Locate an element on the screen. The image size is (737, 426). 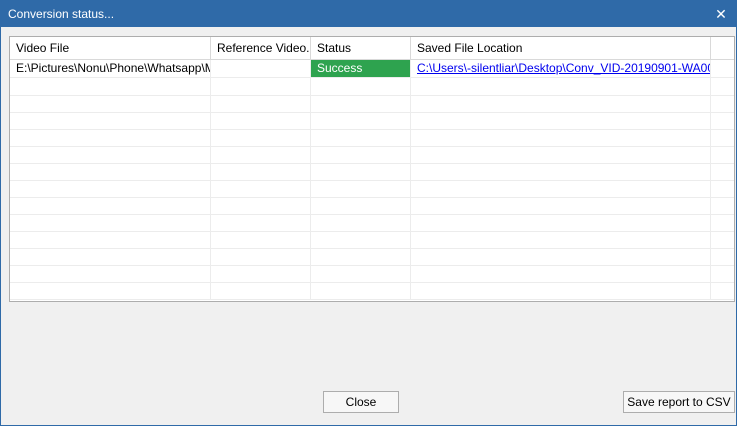
status-badge: Success is located at coordinates (361, 68).